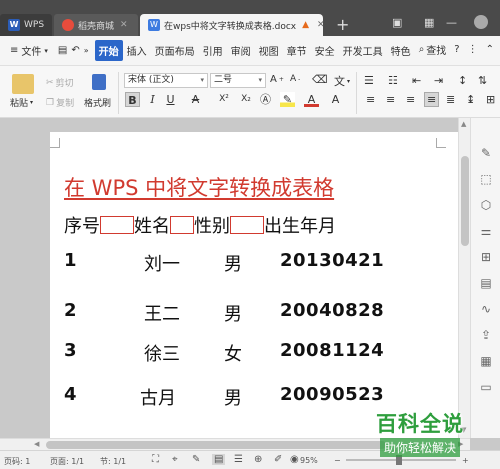  What do you see at coordinates (196, 459) in the screenshot?
I see `revision-icon: ✎` at bounding box center [196, 459].